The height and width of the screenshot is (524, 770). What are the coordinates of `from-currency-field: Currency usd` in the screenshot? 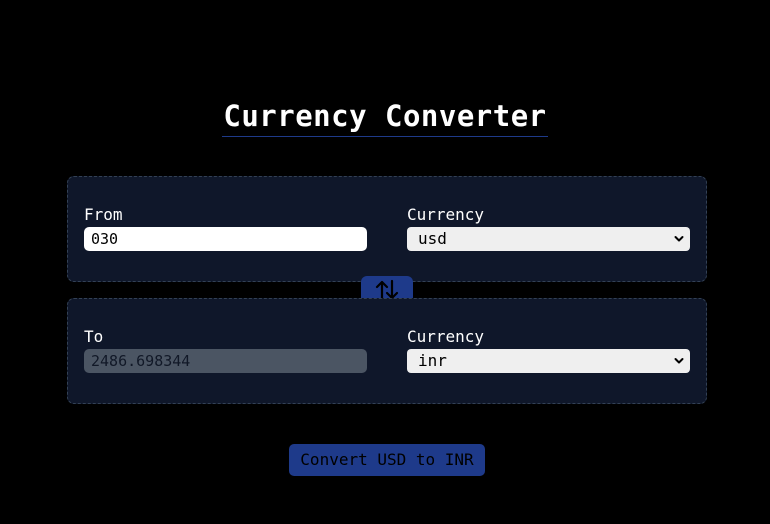 It's located at (548, 228).